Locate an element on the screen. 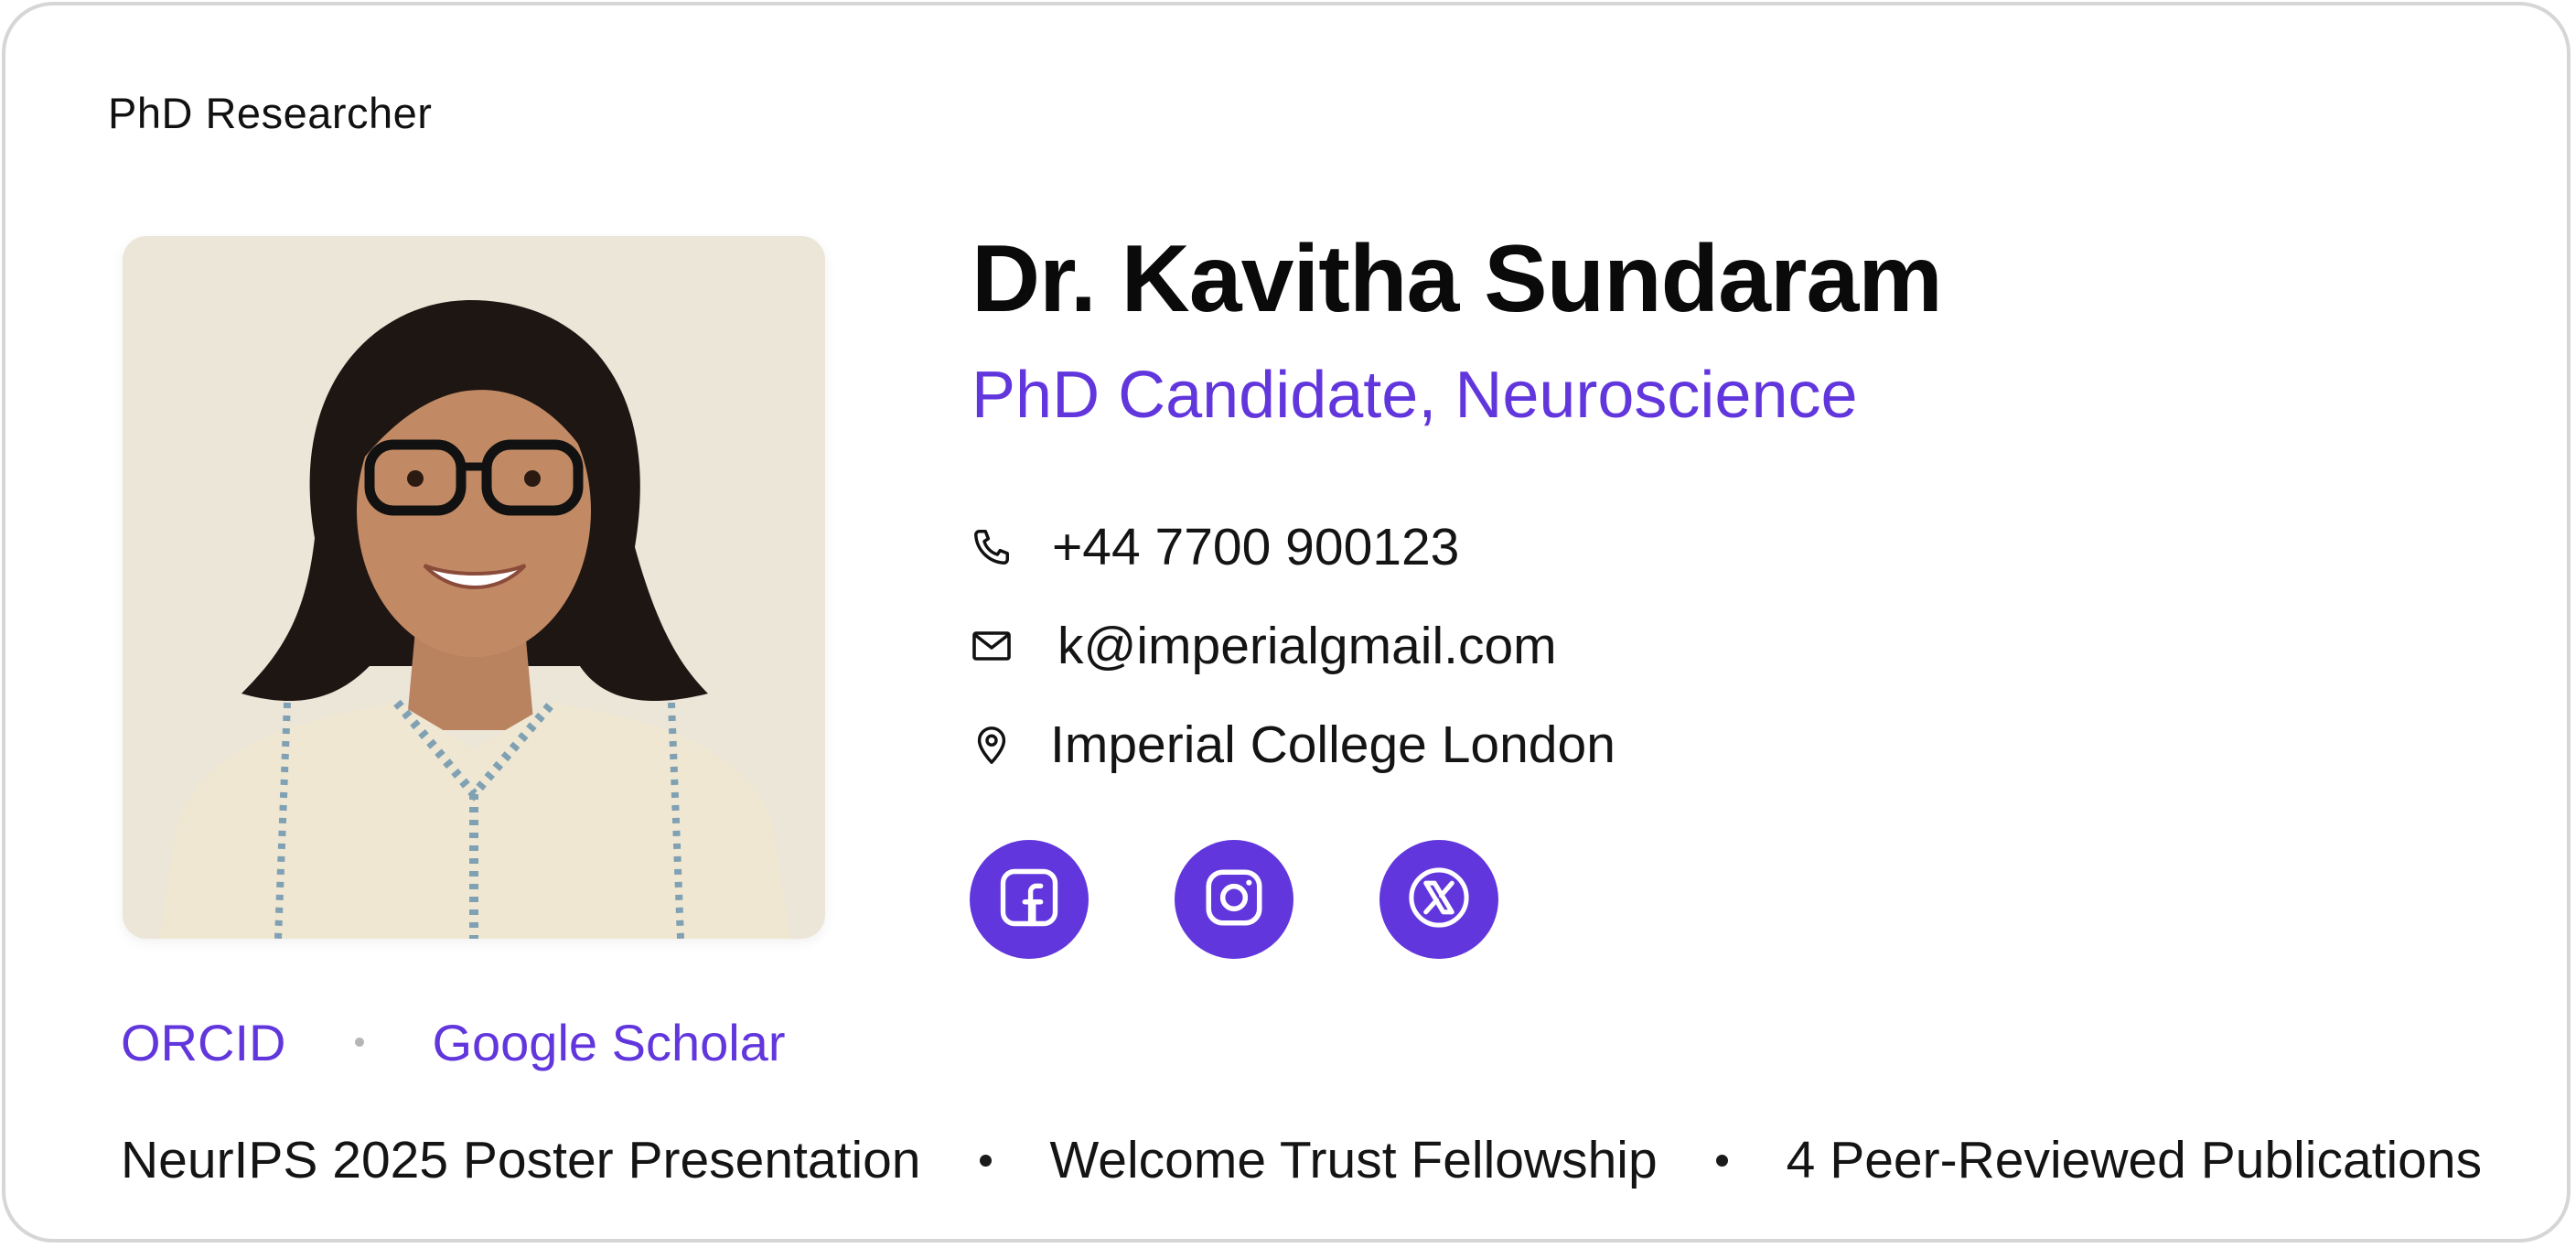  achievement-item: Welcome Trust Fellowship is located at coordinates (1354, 1160).